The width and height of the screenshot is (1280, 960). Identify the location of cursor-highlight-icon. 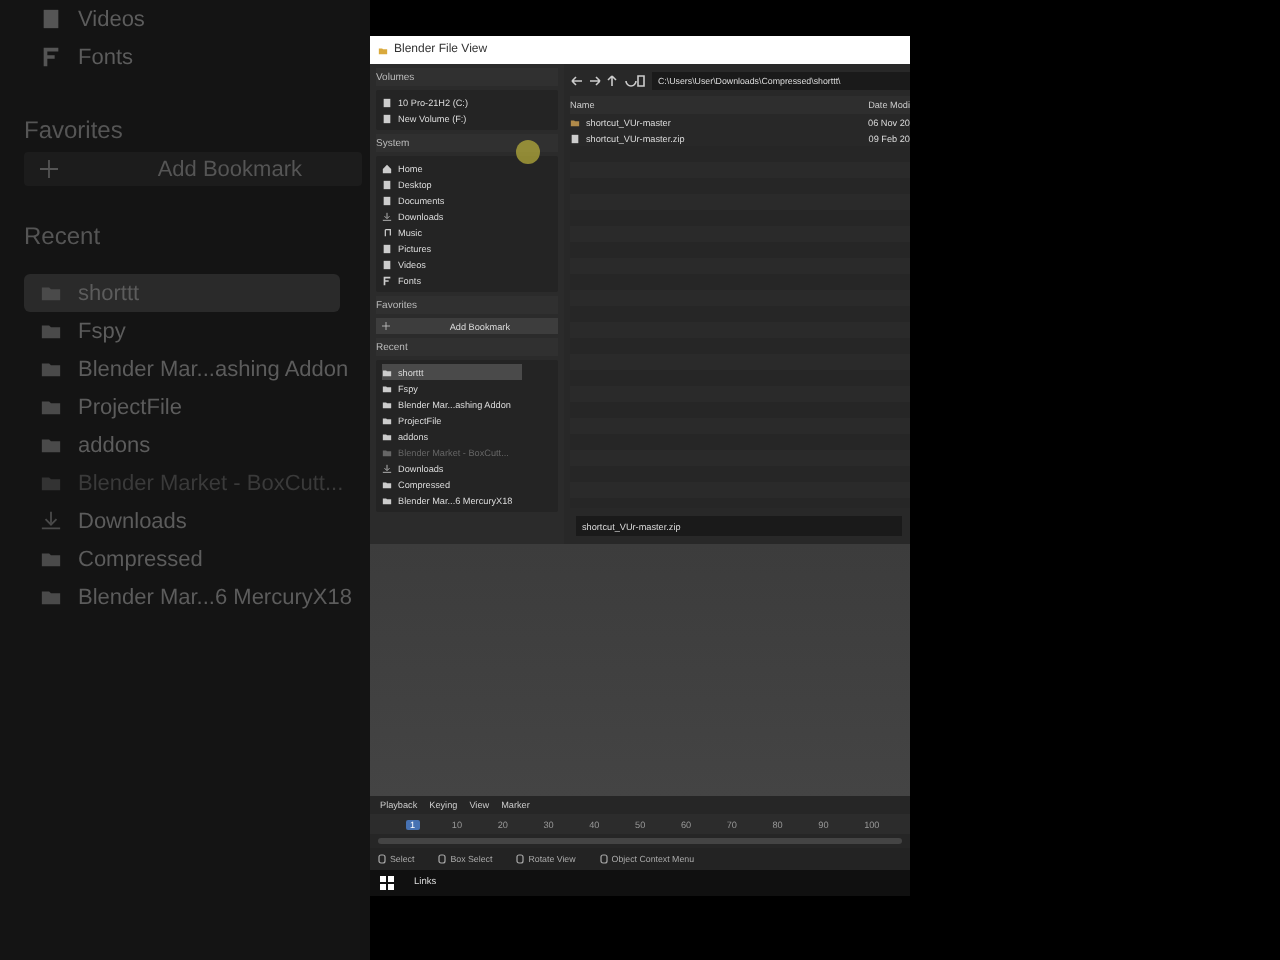
(528, 152).